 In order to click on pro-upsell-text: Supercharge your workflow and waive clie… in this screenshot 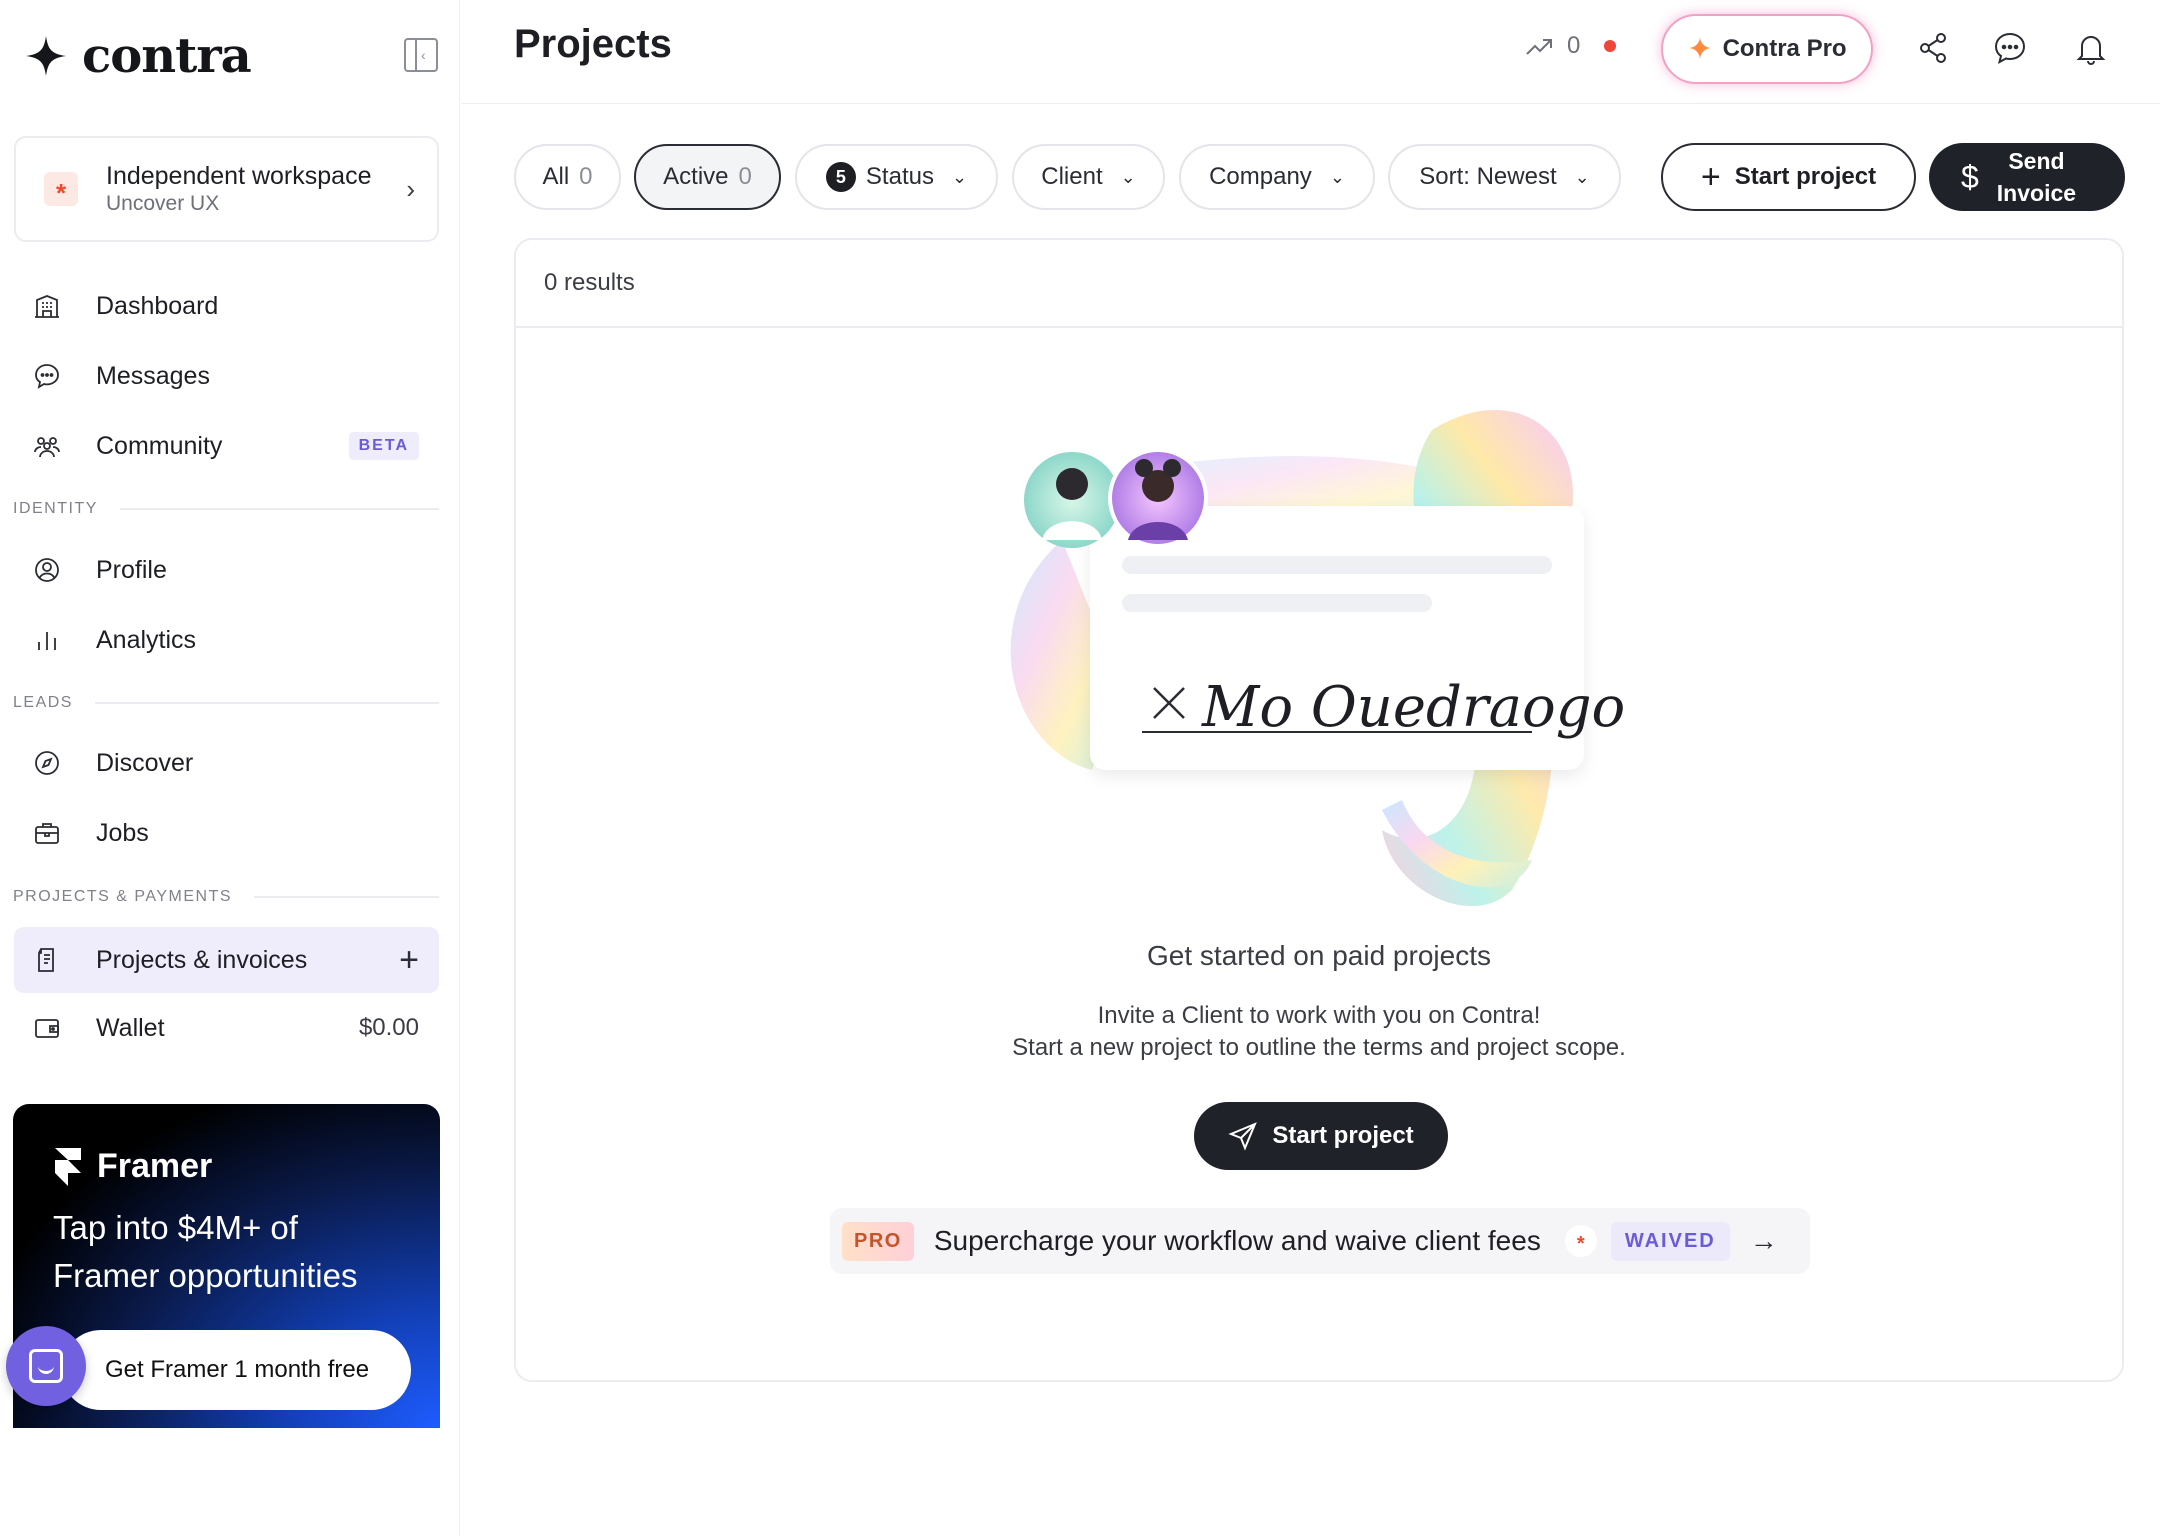, I will do `click(1237, 1240)`.